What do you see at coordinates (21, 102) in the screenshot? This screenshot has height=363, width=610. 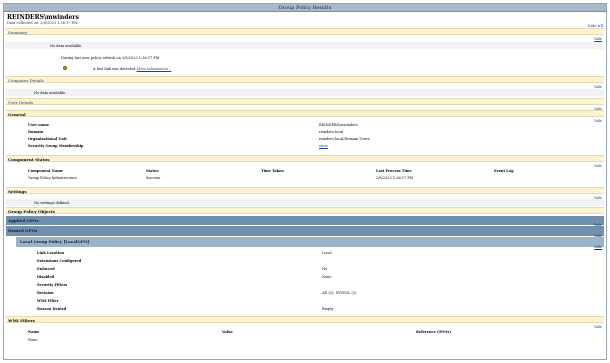 I see `user-details-label: User Details` at bounding box center [21, 102].